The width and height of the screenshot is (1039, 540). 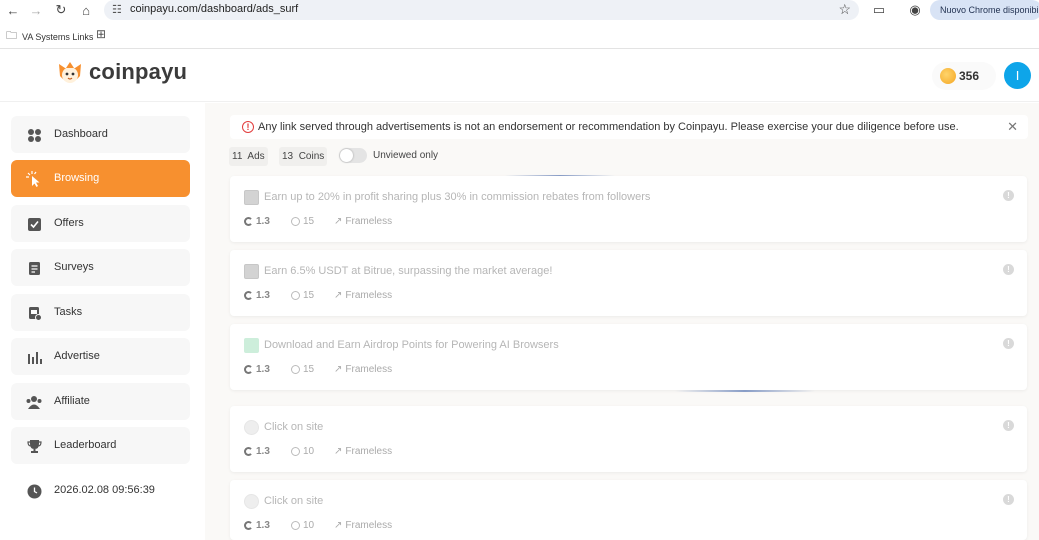 I want to click on forward-icon: →, so click(x=36, y=10).